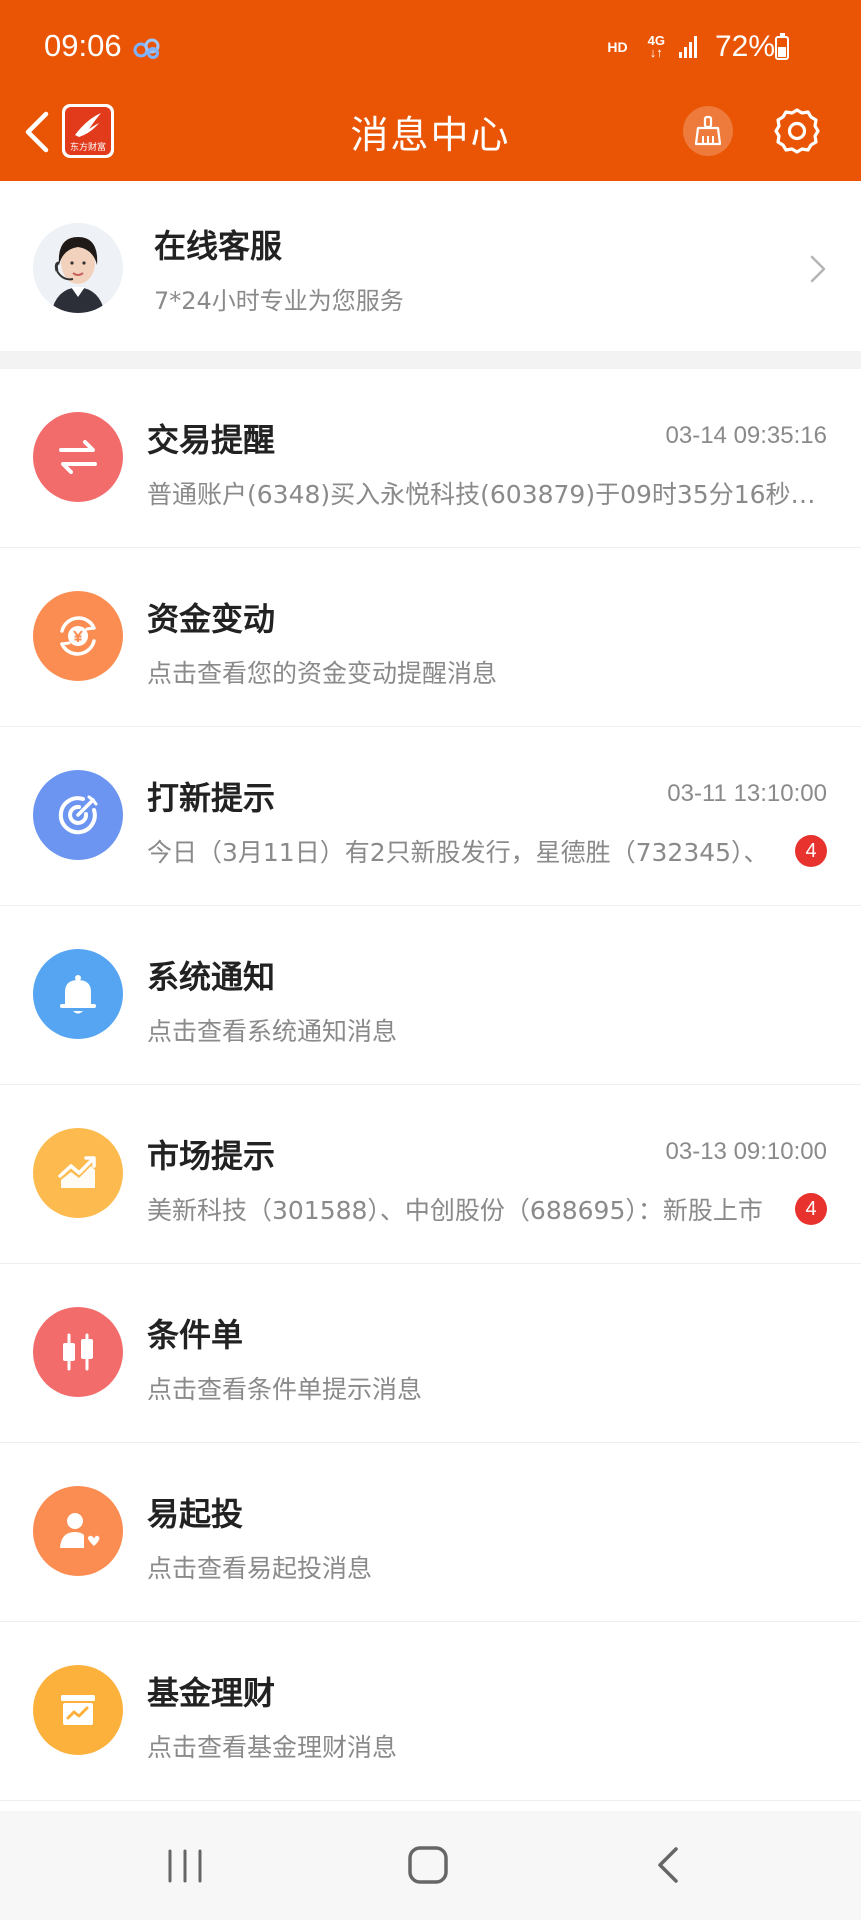  I want to click on chevron-right-icon, so click(818, 269).